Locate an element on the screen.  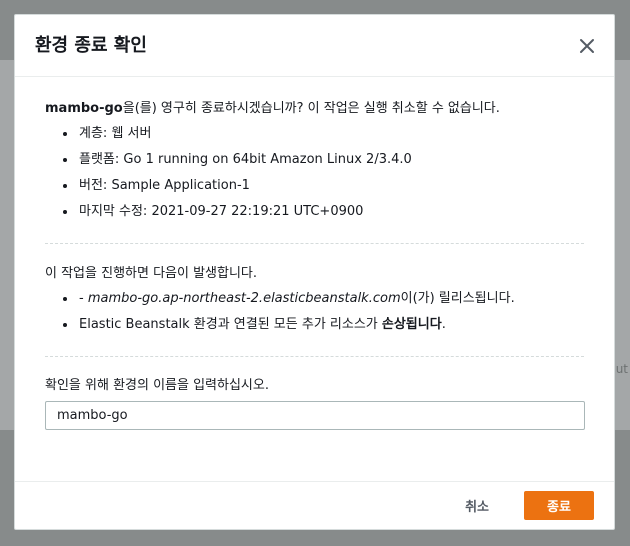
consequence-prefix: - is located at coordinates (83, 298).